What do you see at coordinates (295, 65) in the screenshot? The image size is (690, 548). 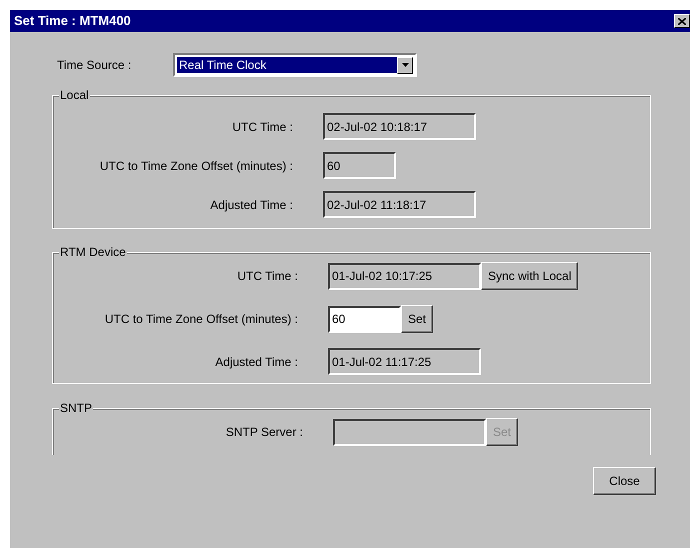 I see `time-source-dropdown: Real Time Clock` at bounding box center [295, 65].